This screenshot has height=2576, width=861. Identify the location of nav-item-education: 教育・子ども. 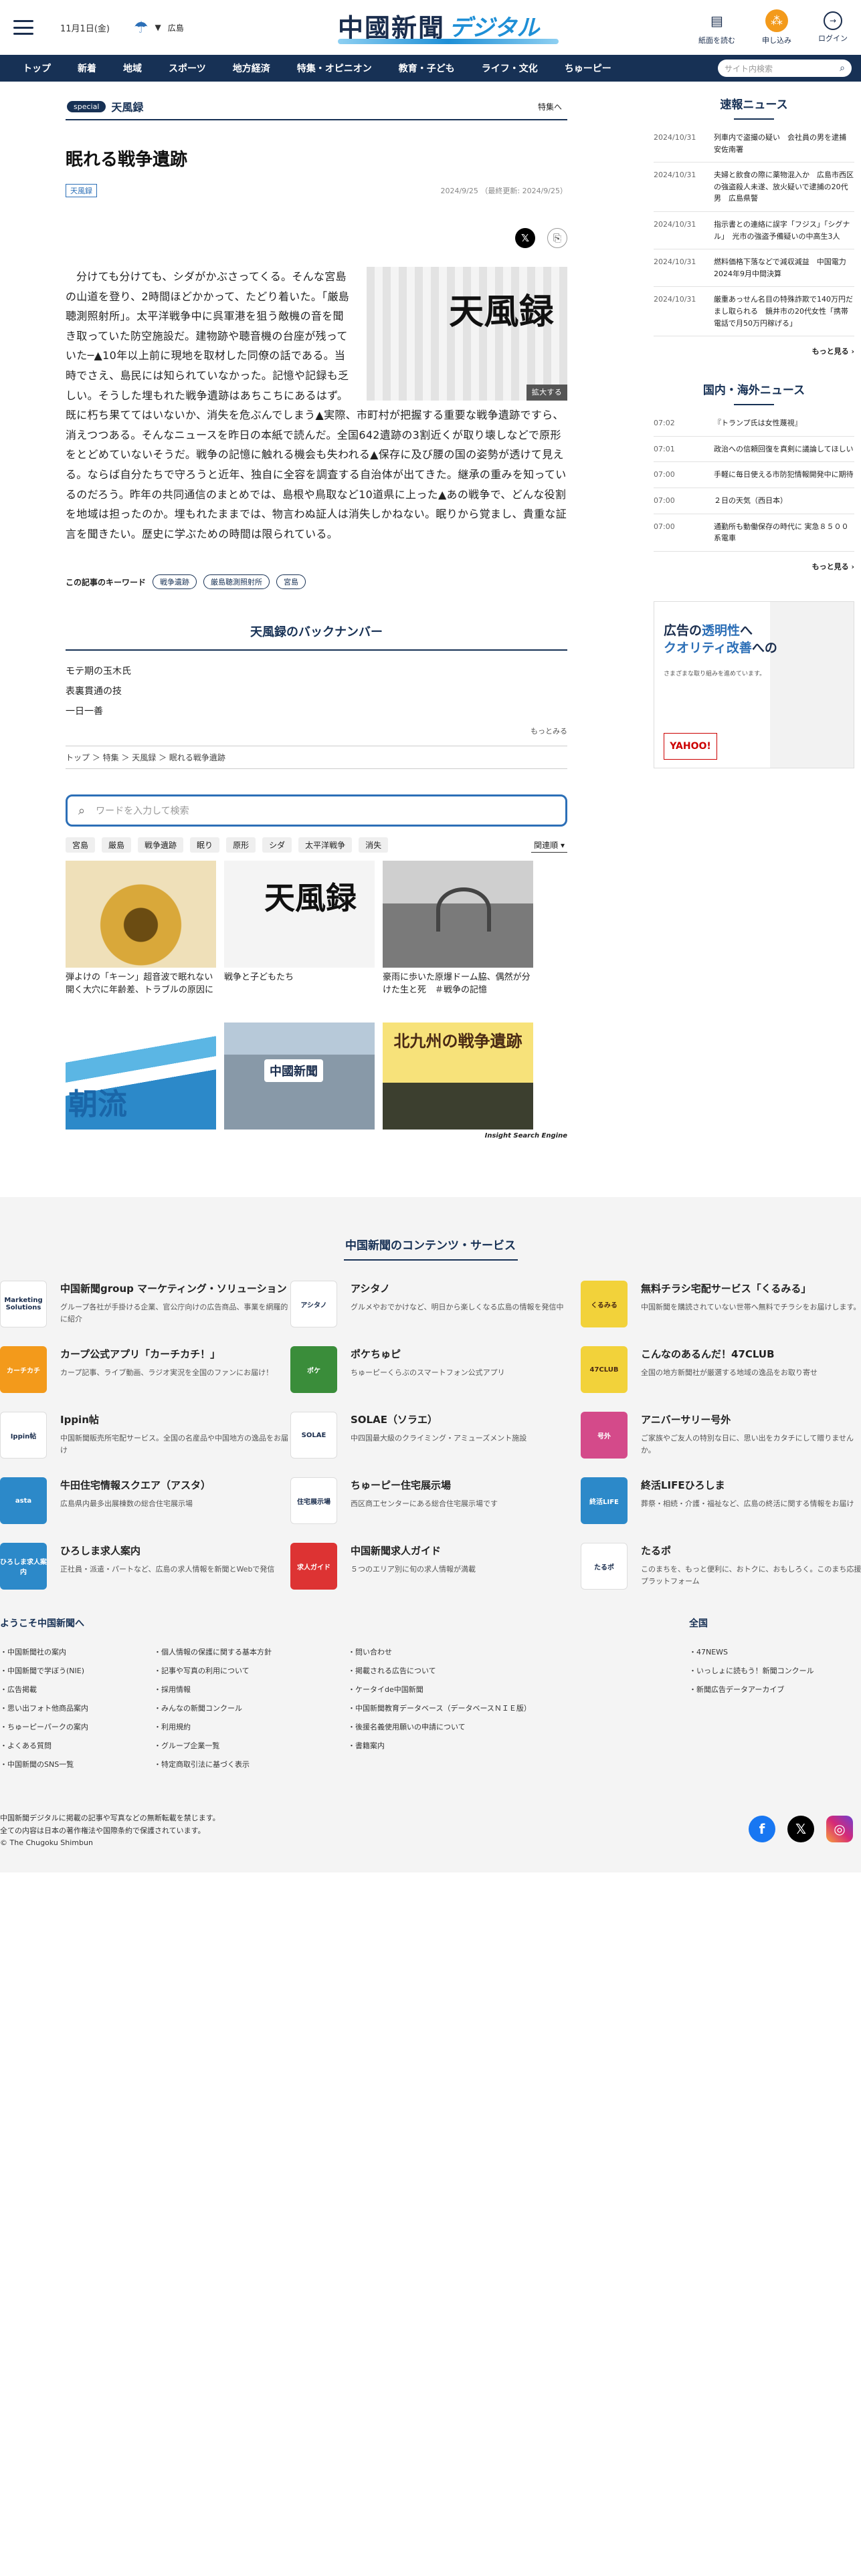
(426, 68).